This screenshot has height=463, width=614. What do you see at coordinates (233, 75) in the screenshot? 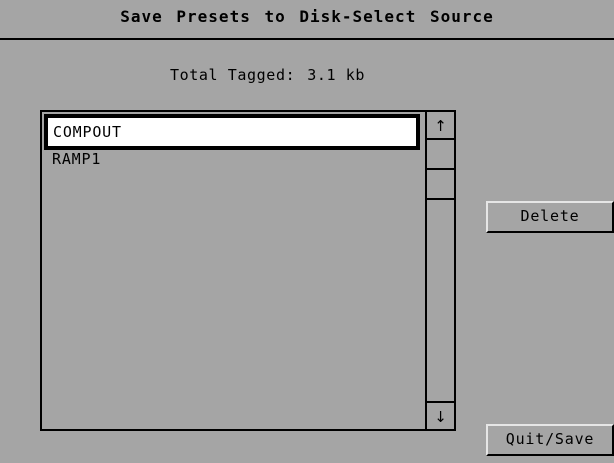
I see `total-tagged-label: Total Tagged:` at bounding box center [233, 75].